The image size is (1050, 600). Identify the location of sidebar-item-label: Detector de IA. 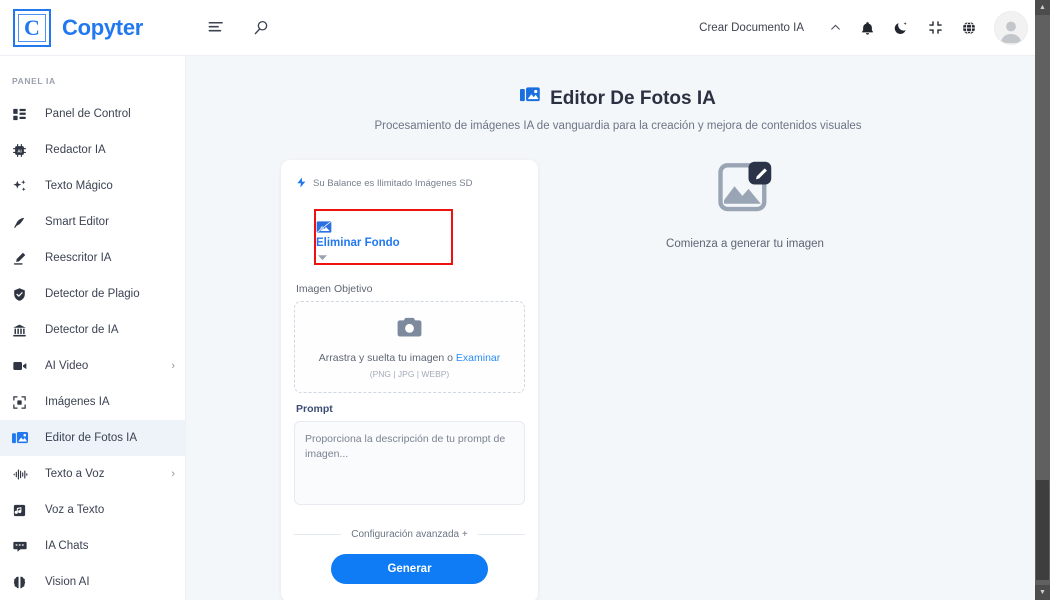
(82, 330).